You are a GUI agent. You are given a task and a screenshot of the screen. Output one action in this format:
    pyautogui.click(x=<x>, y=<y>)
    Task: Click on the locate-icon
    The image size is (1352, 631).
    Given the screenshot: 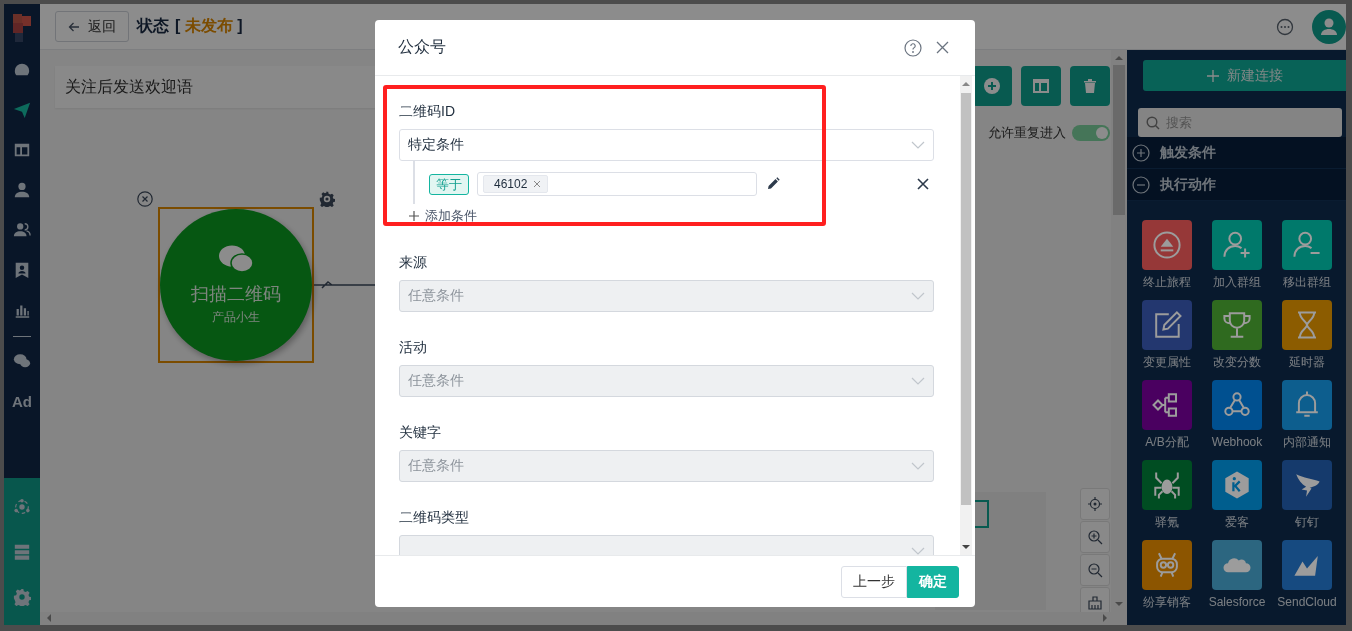 What is the action you would take?
    pyautogui.click(x=1095, y=504)
    